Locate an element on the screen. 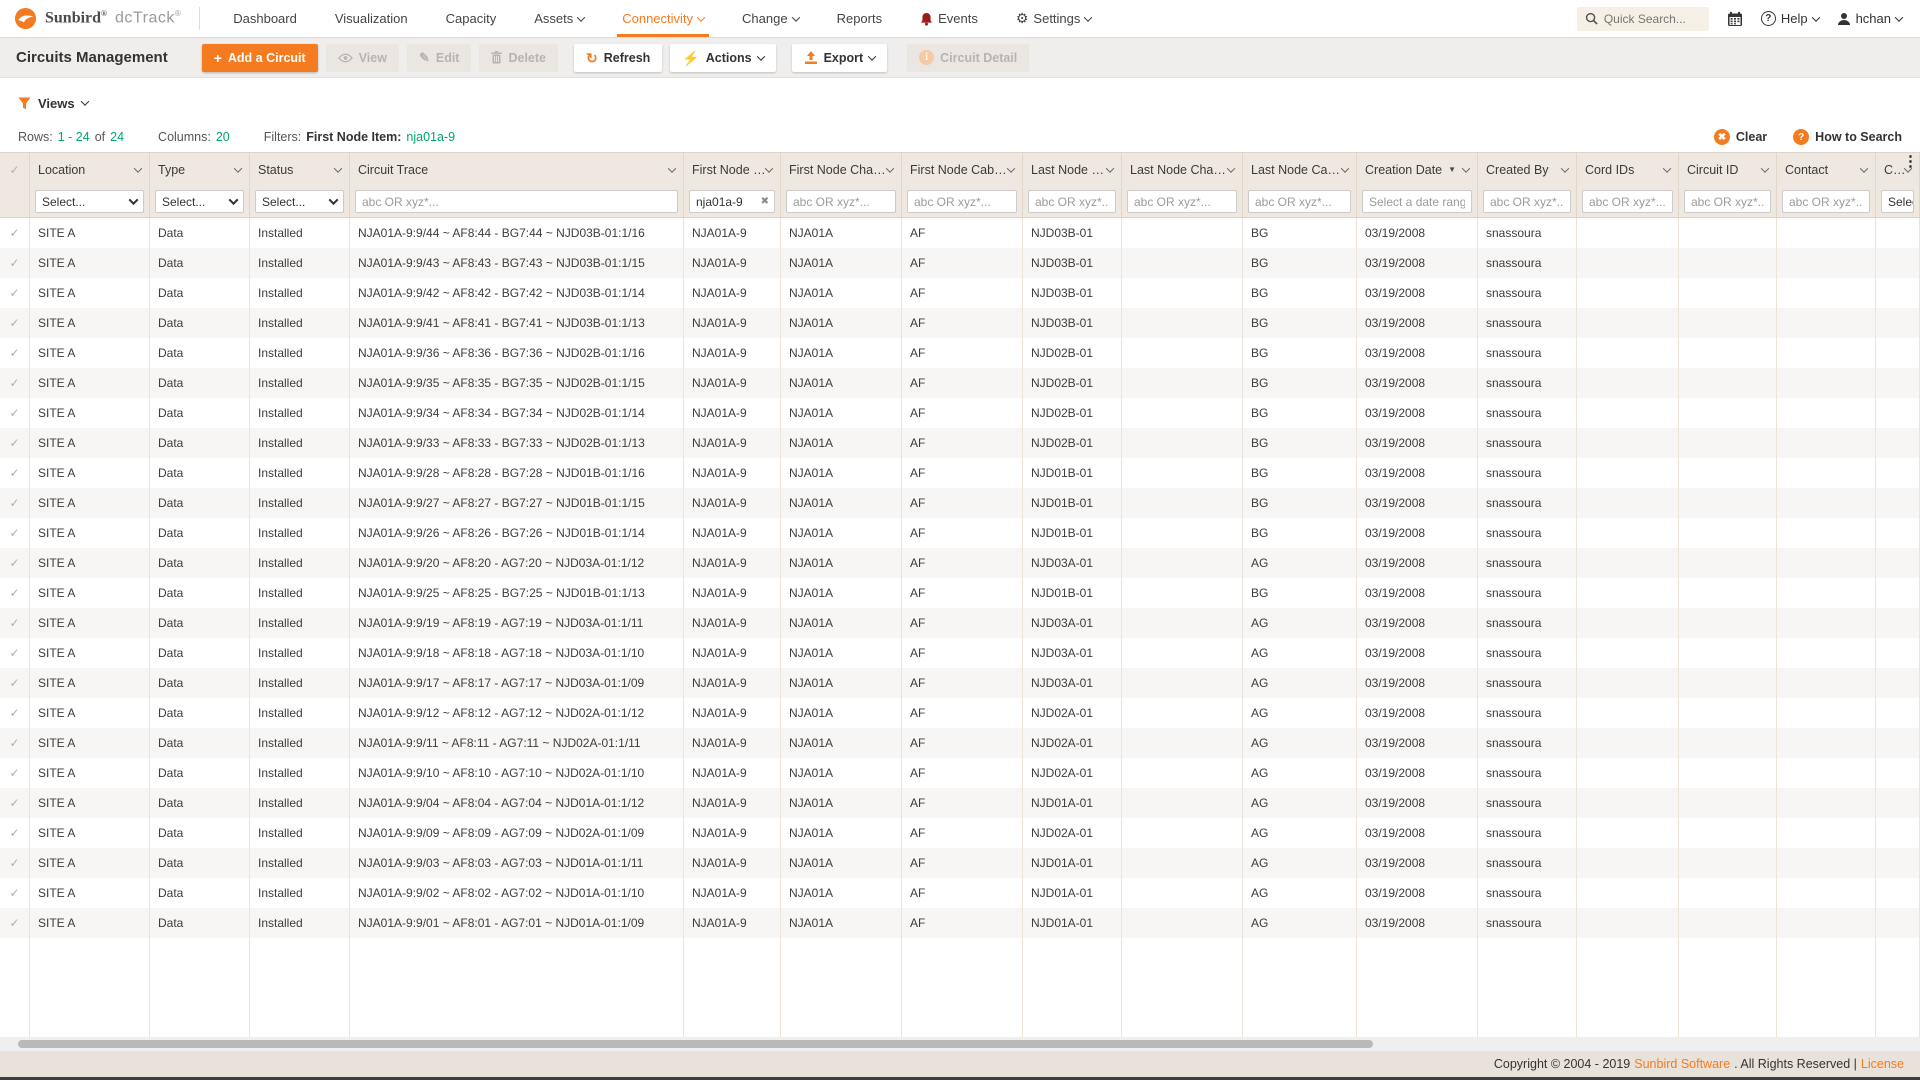  clear-filters-button: ✖ Clear is located at coordinates (1740, 137).